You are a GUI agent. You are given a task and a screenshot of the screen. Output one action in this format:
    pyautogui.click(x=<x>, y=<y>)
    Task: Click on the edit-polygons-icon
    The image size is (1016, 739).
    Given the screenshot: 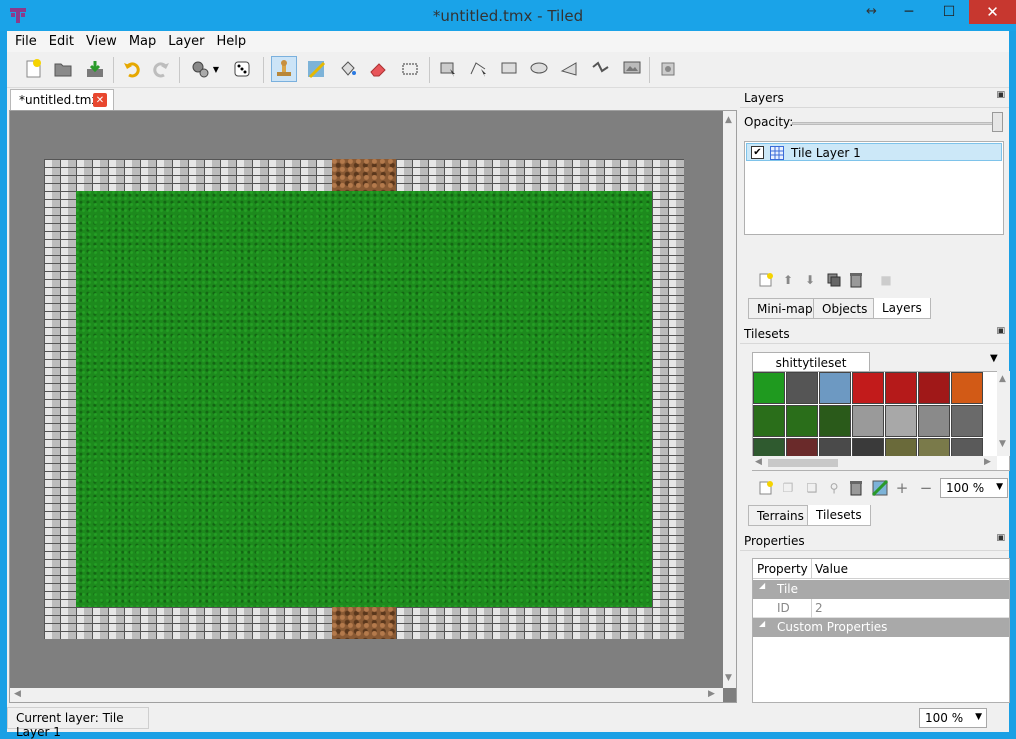 What is the action you would take?
    pyautogui.click(x=478, y=69)
    